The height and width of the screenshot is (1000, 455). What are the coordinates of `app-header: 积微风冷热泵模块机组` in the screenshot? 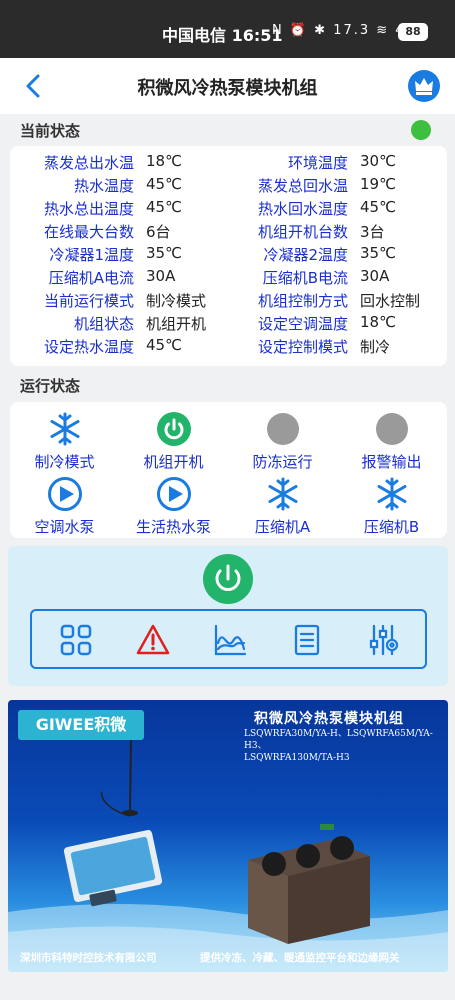 It's located at (227, 86).